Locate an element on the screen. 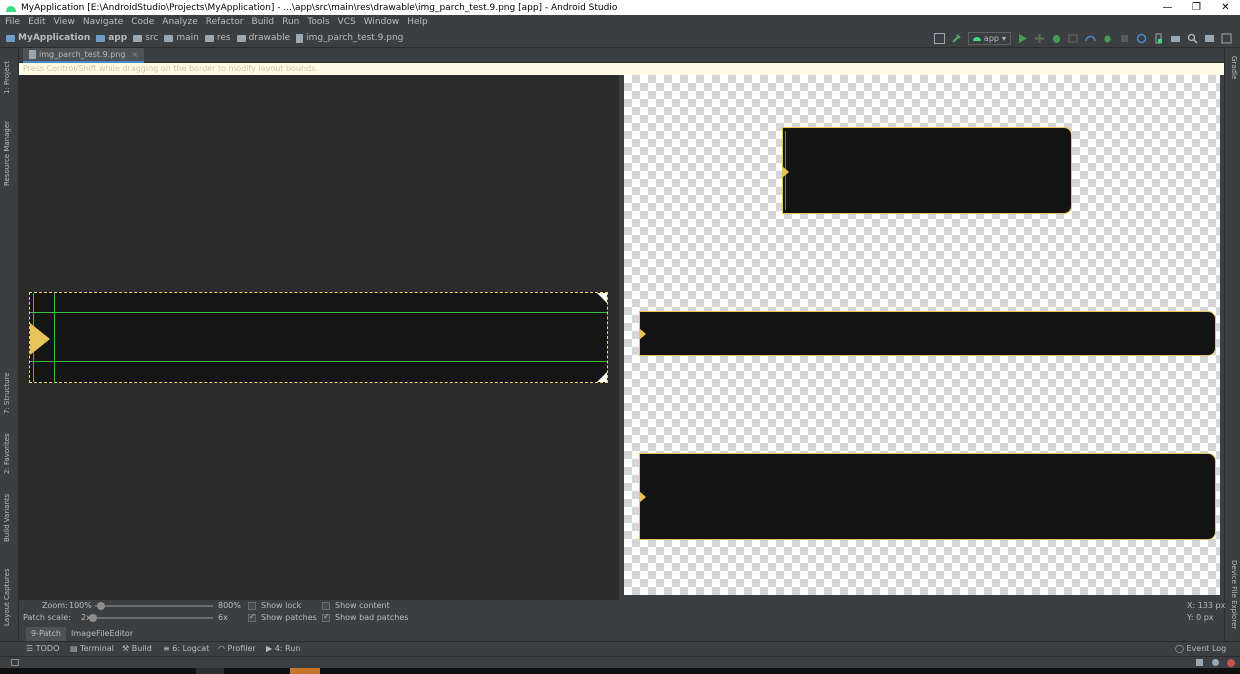  menu-run: Run is located at coordinates (290, 22).